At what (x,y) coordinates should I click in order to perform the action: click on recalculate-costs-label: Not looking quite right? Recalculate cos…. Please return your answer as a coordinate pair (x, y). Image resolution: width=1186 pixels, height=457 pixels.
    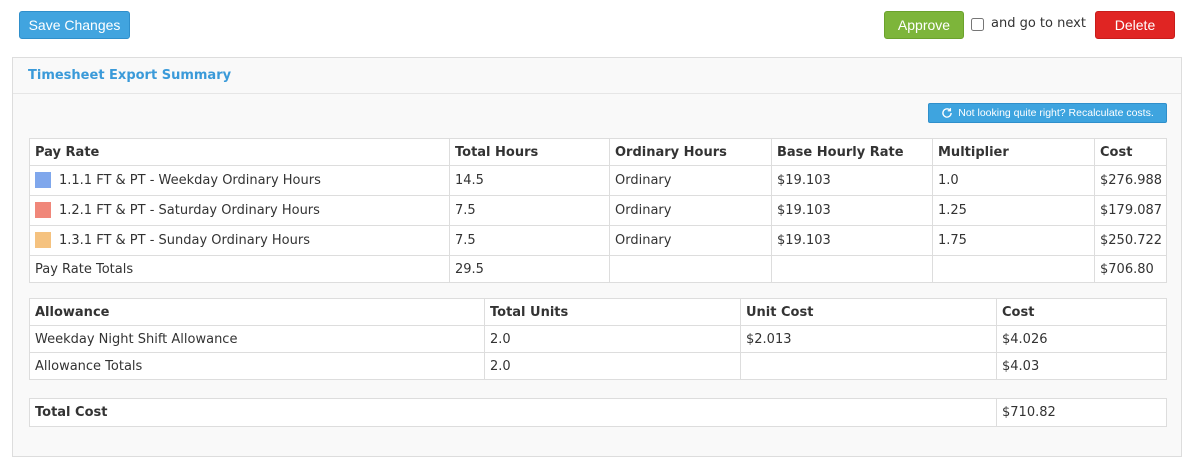
    Looking at the image, I should click on (1056, 113).